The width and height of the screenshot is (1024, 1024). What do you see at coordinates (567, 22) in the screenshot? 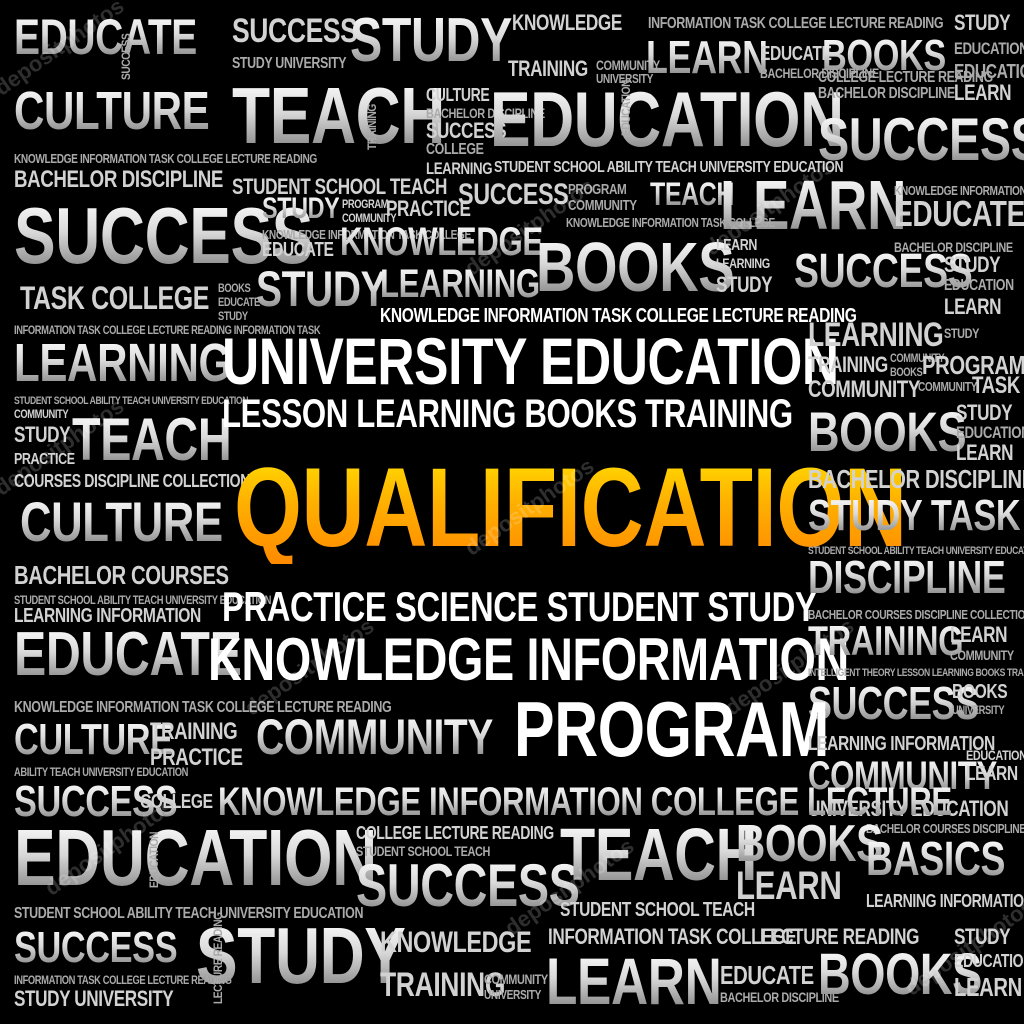
I see `word: KNOWLEDGE` at bounding box center [567, 22].